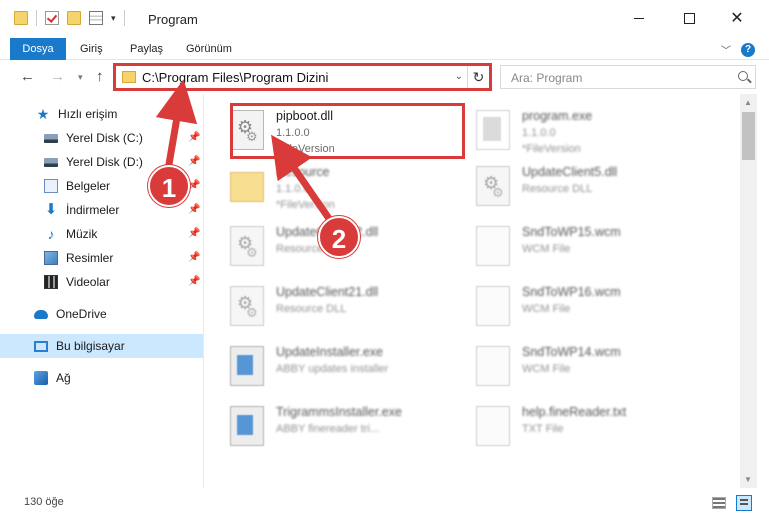 Image resolution: width=769 pixels, height=532 pixels. What do you see at coordinates (350, 307) in the screenshot?
I see `file-item-updateclient21: UpdateClient21.dll Resource DLL` at bounding box center [350, 307].